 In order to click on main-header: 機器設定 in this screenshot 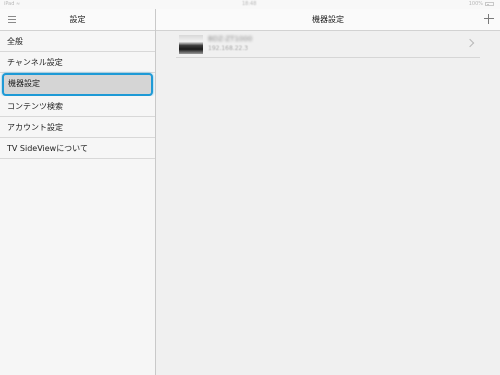, I will do `click(328, 20)`.